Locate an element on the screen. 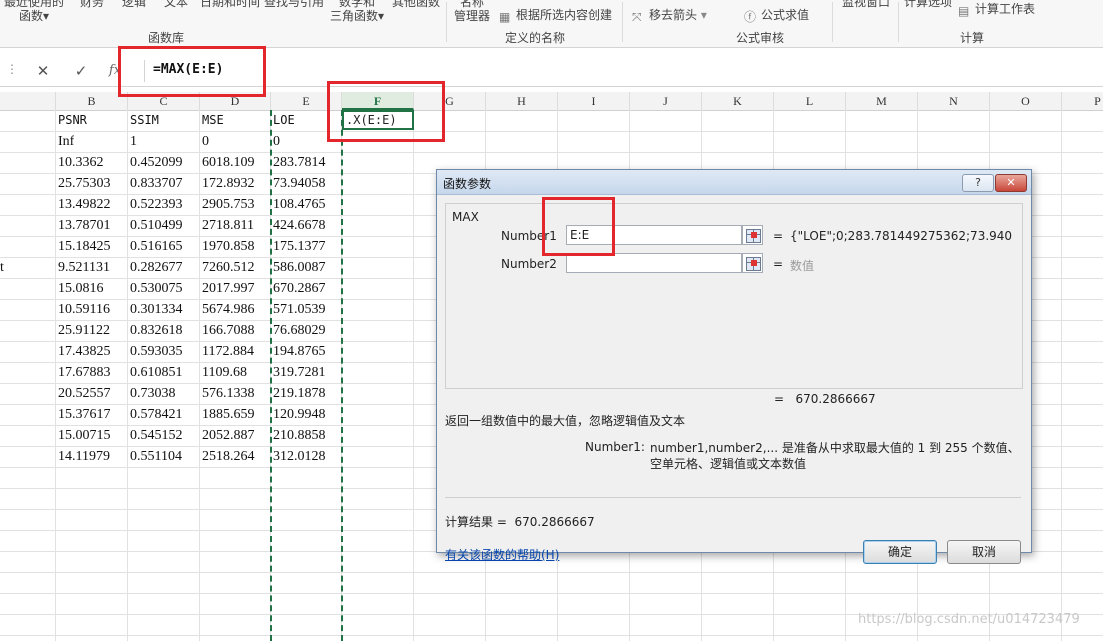  table-cell: 1970.858 is located at coordinates (227, 246).